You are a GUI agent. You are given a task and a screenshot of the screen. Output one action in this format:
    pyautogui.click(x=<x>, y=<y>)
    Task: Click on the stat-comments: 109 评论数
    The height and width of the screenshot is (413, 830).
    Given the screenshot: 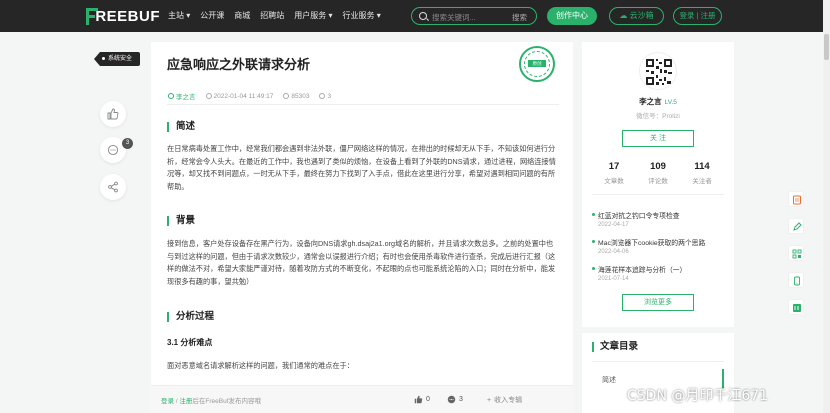 What is the action you would take?
    pyautogui.click(x=658, y=173)
    